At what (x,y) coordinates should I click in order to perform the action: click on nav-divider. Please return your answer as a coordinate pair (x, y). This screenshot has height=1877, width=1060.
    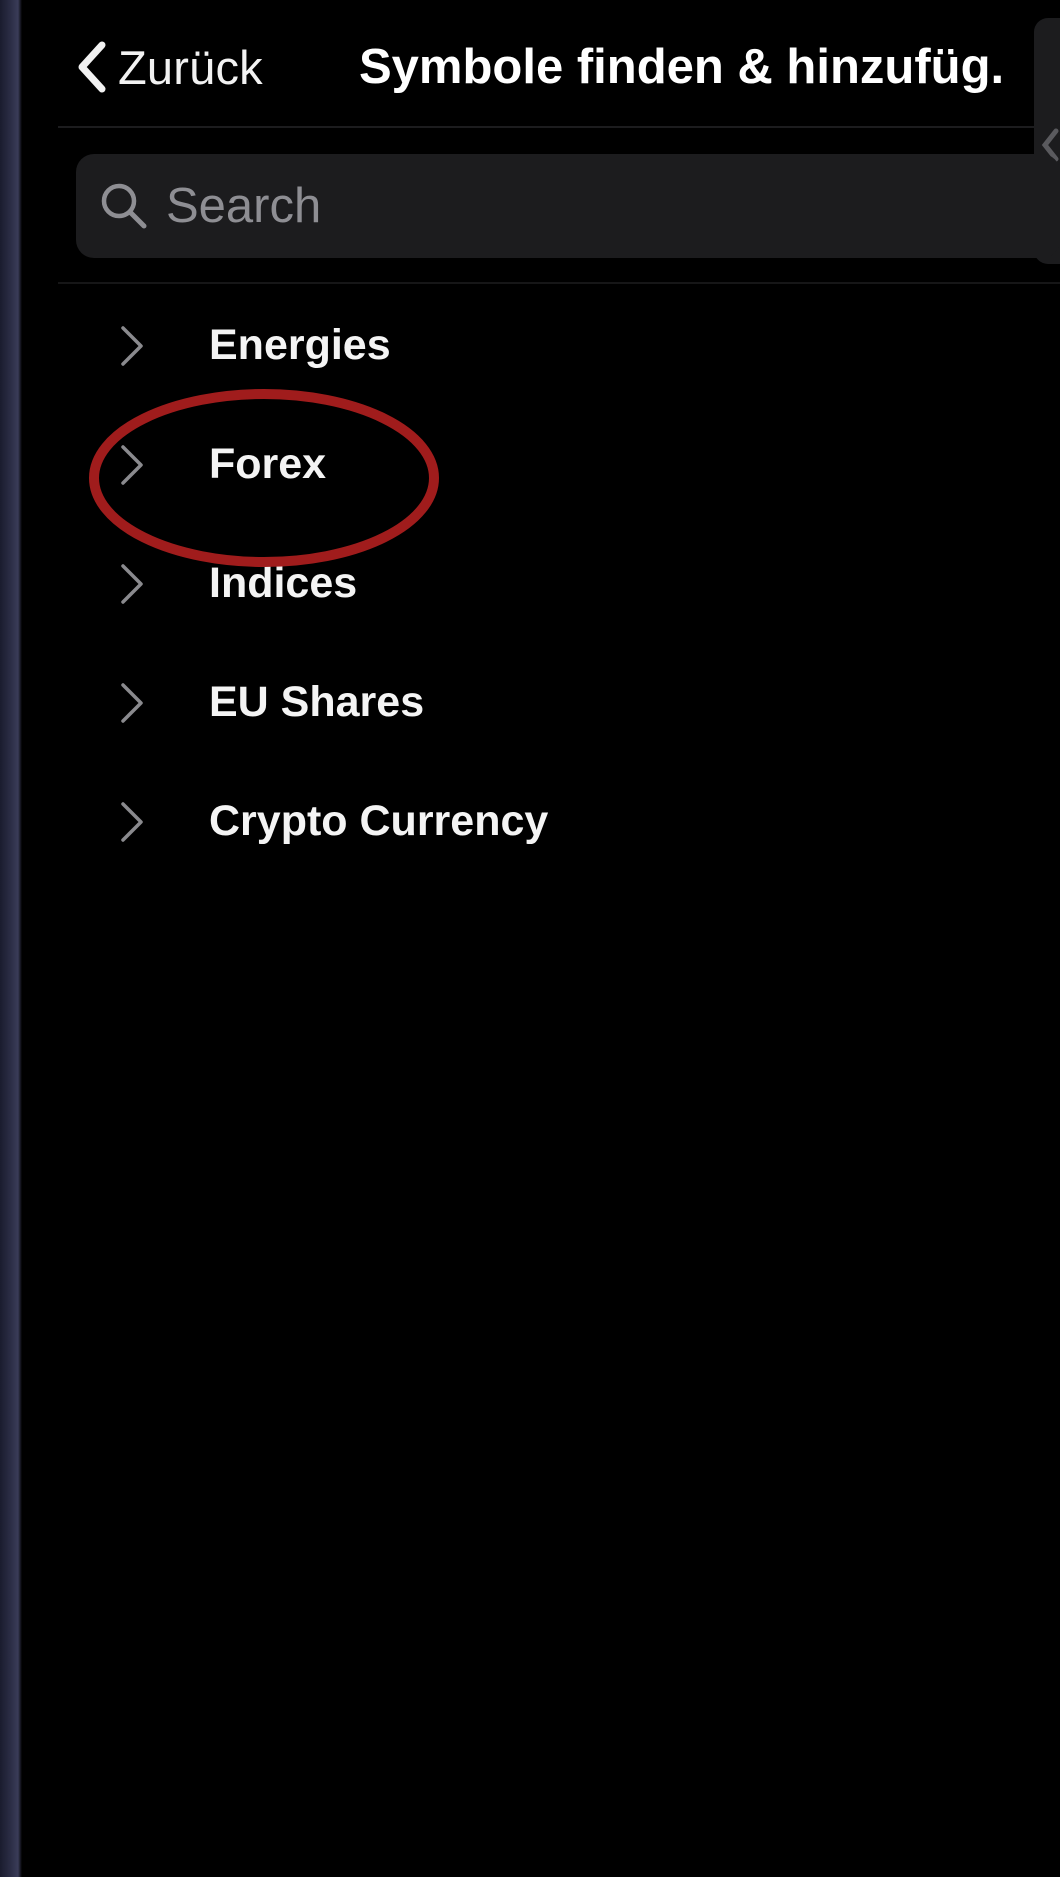
    Looking at the image, I should click on (559, 127).